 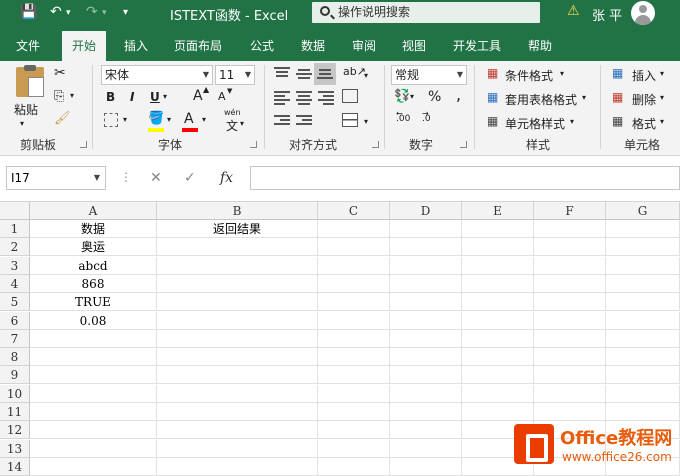 I want to click on cell-g3, so click(x=643, y=265).